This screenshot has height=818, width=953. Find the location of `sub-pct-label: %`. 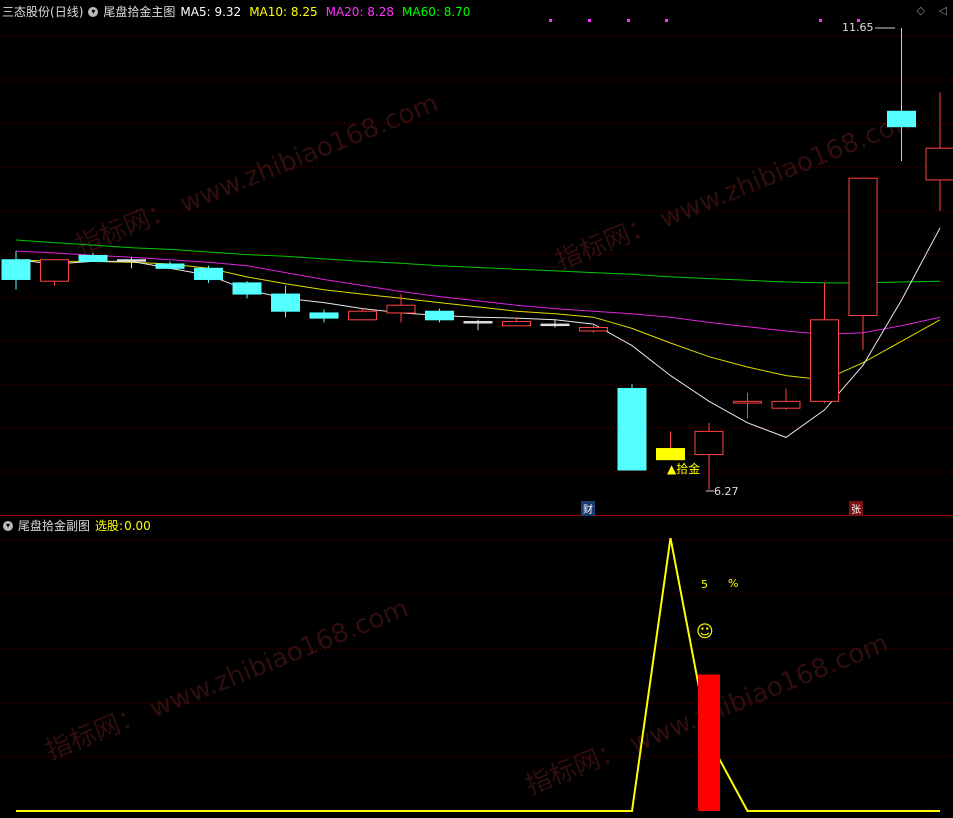

sub-pct-label: % is located at coordinates (733, 583).